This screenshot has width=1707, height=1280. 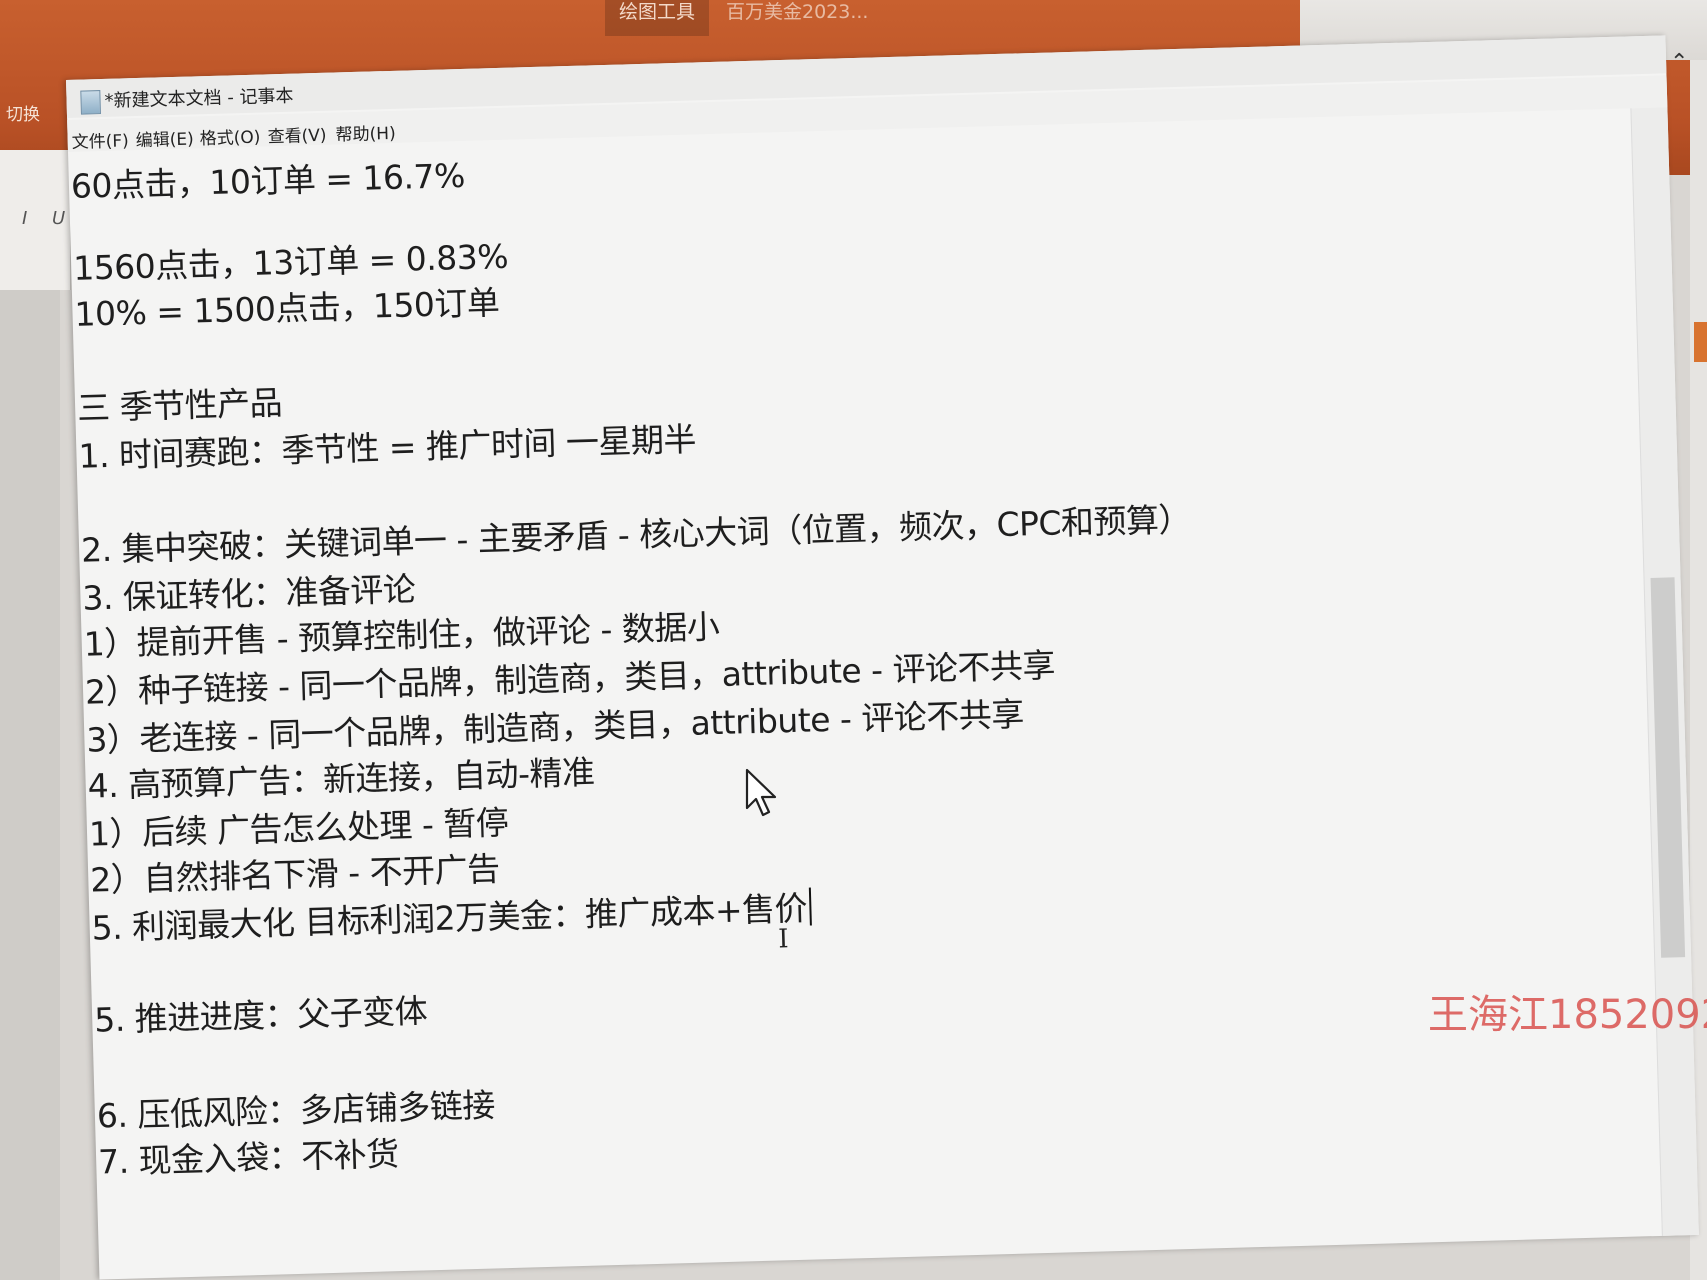 I want to click on text-line: 三 季节性产品, so click(x=179, y=405).